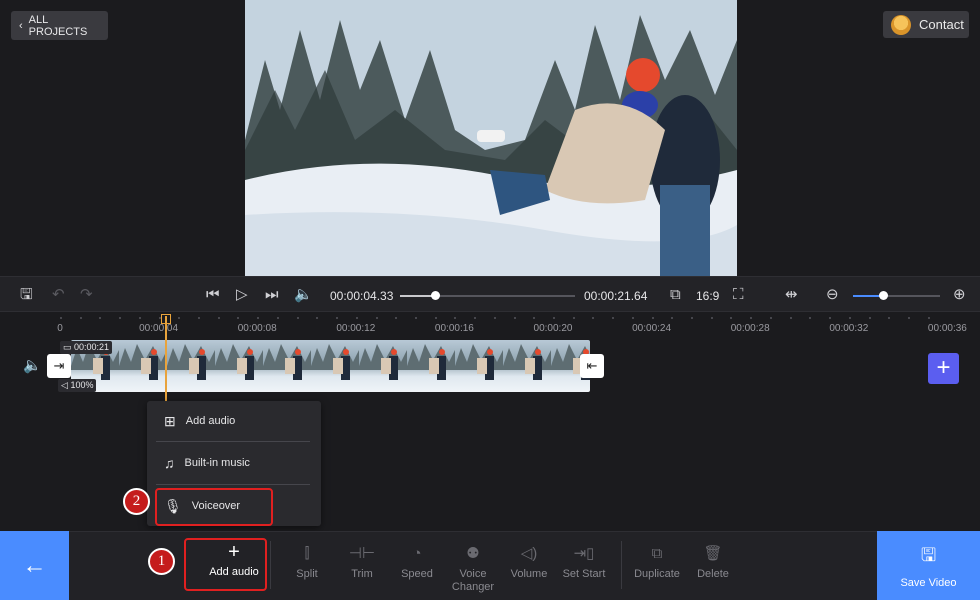  I want to click on aspect-ratio: 16:9, so click(707, 296).